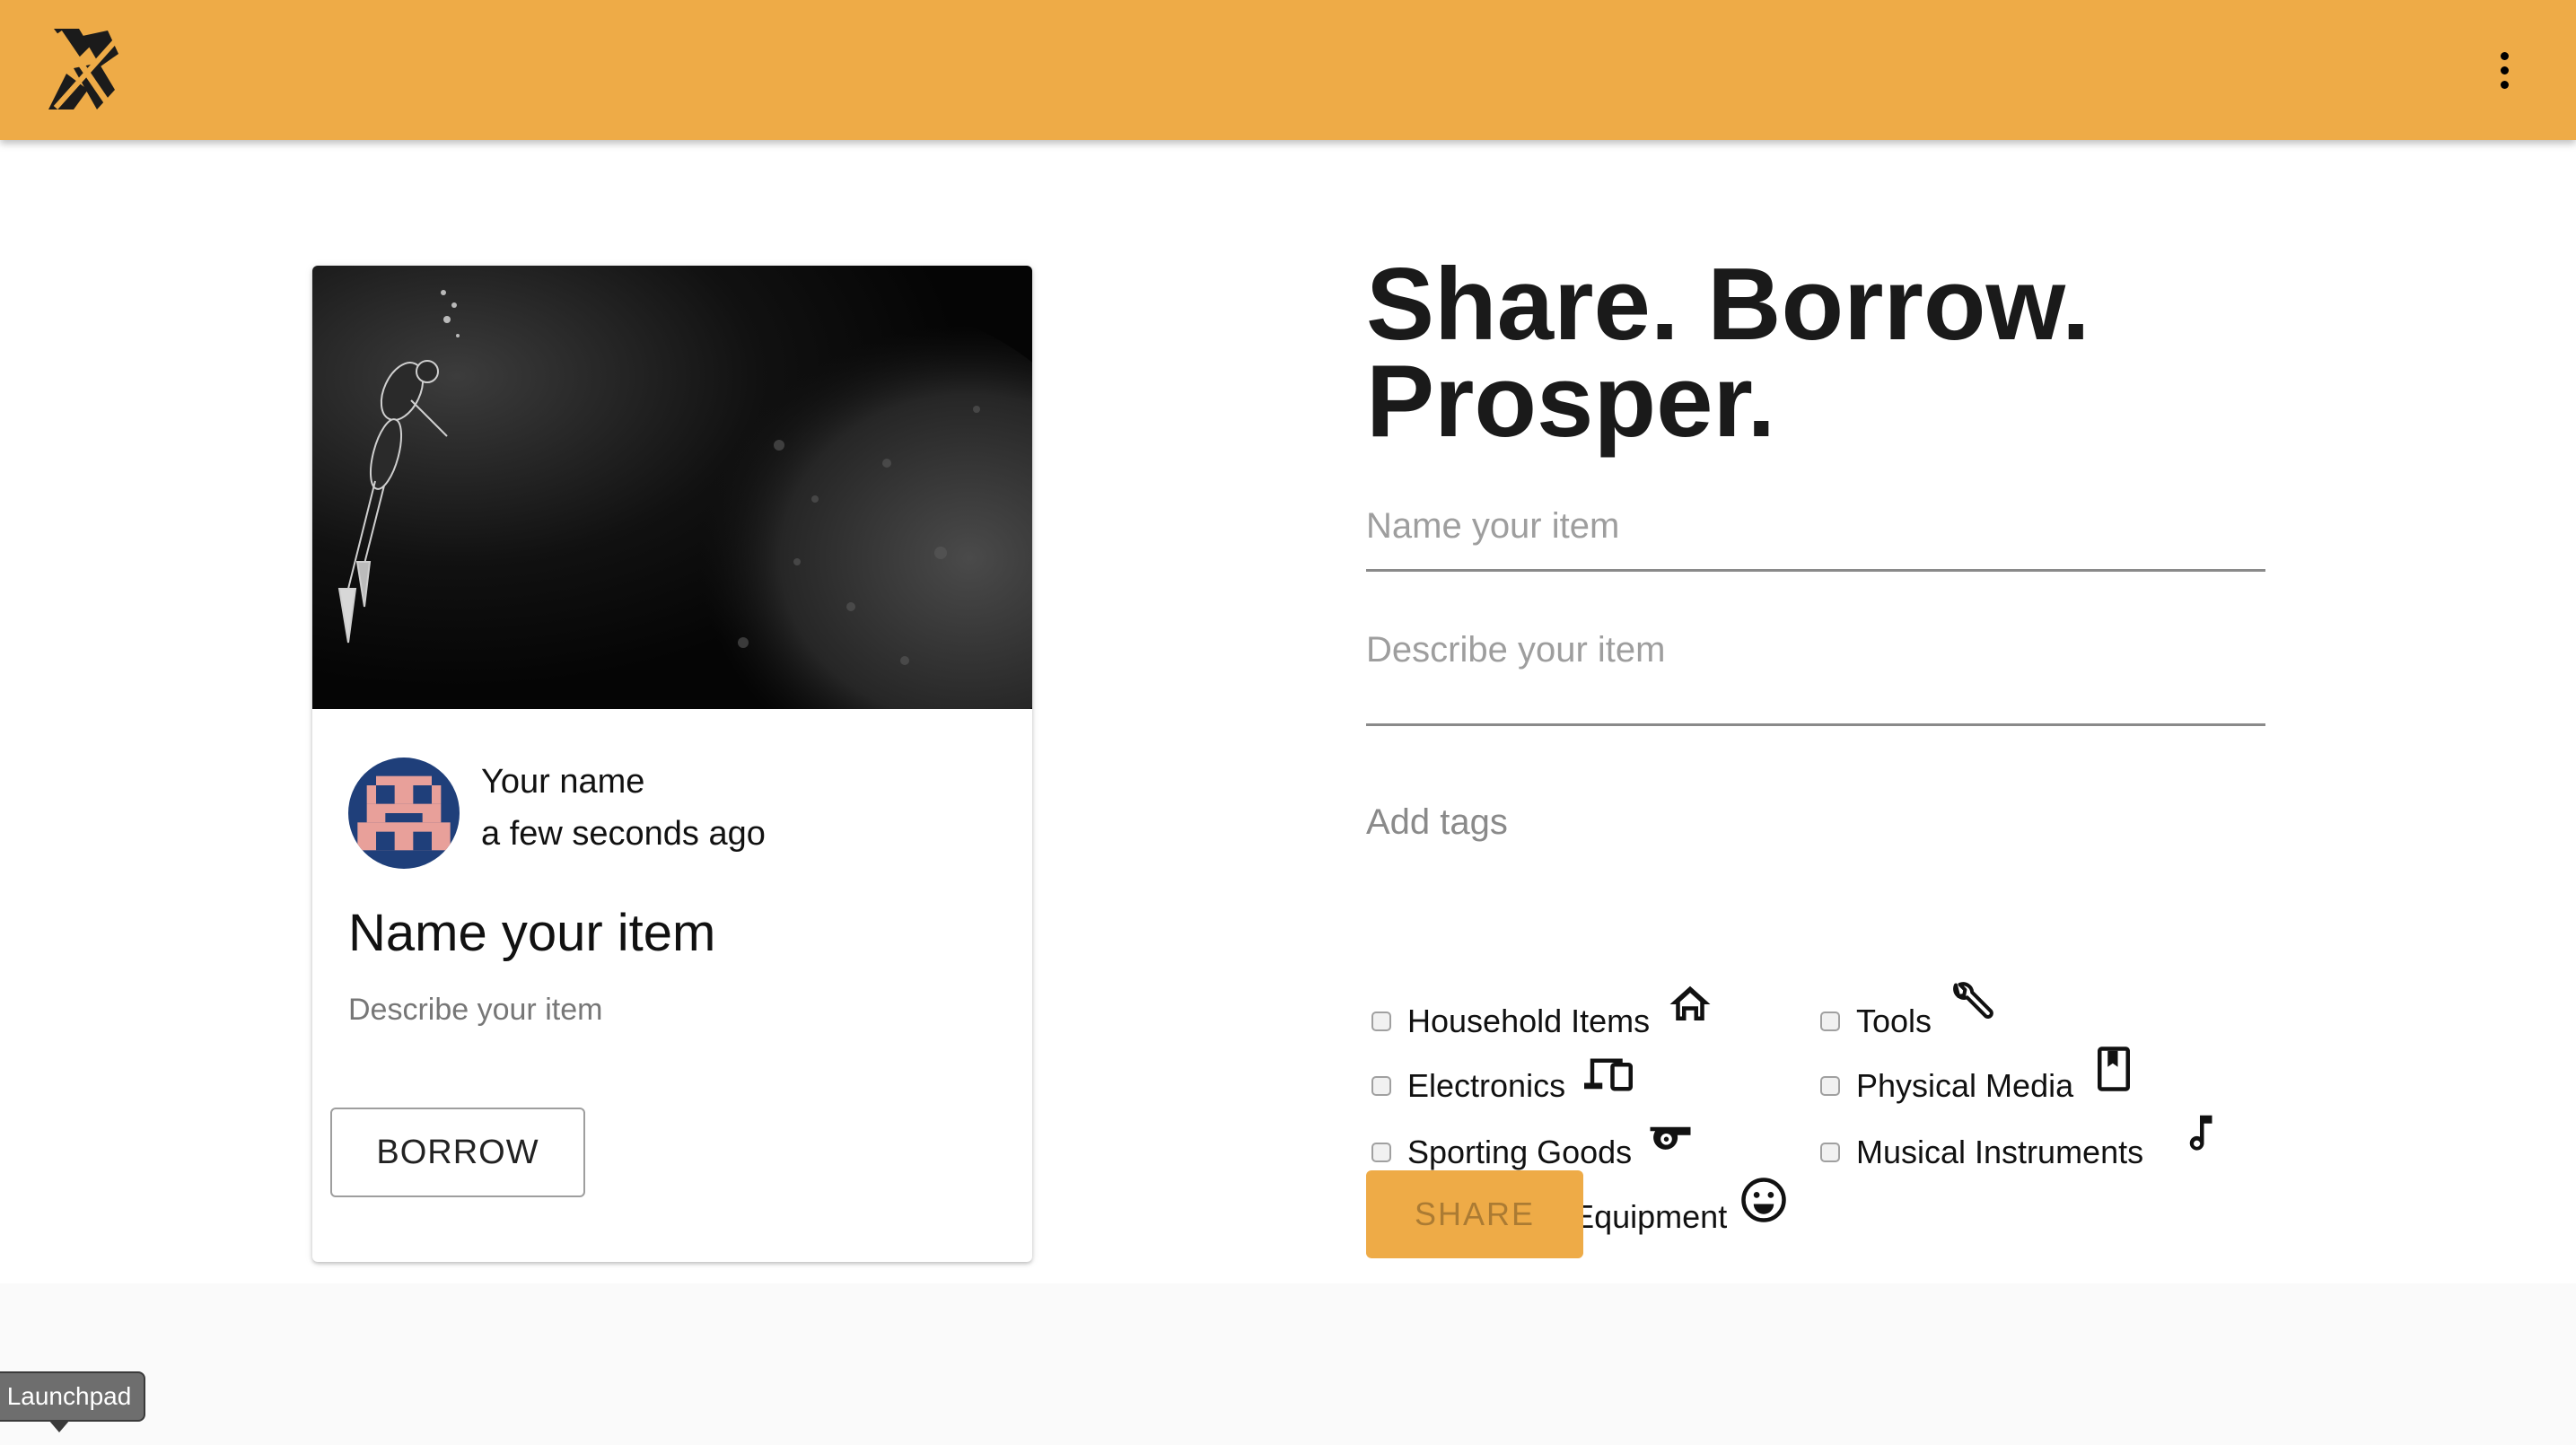 The image size is (2576, 1445). Describe the element at coordinates (1815, 526) in the screenshot. I see `item-name-input` at that location.